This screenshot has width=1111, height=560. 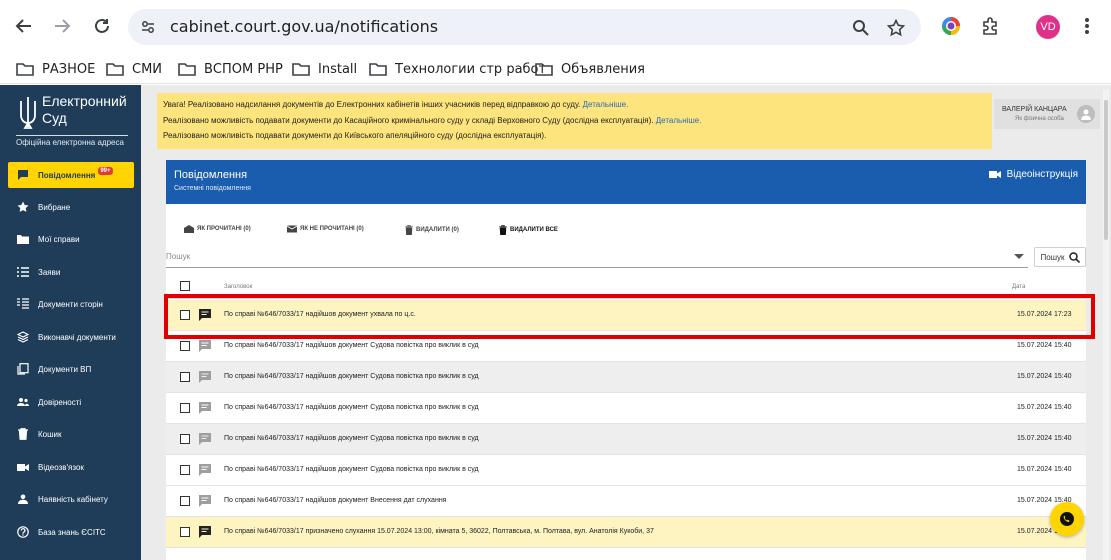 What do you see at coordinates (324, 69) in the screenshot?
I see `bookmark-folder: Install` at bounding box center [324, 69].